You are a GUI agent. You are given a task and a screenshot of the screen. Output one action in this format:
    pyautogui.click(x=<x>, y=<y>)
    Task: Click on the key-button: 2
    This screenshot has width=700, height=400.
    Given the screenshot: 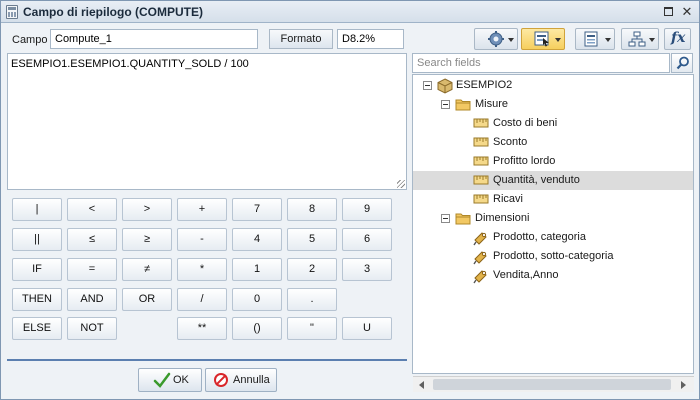 What is the action you would take?
    pyautogui.click(x=312, y=269)
    